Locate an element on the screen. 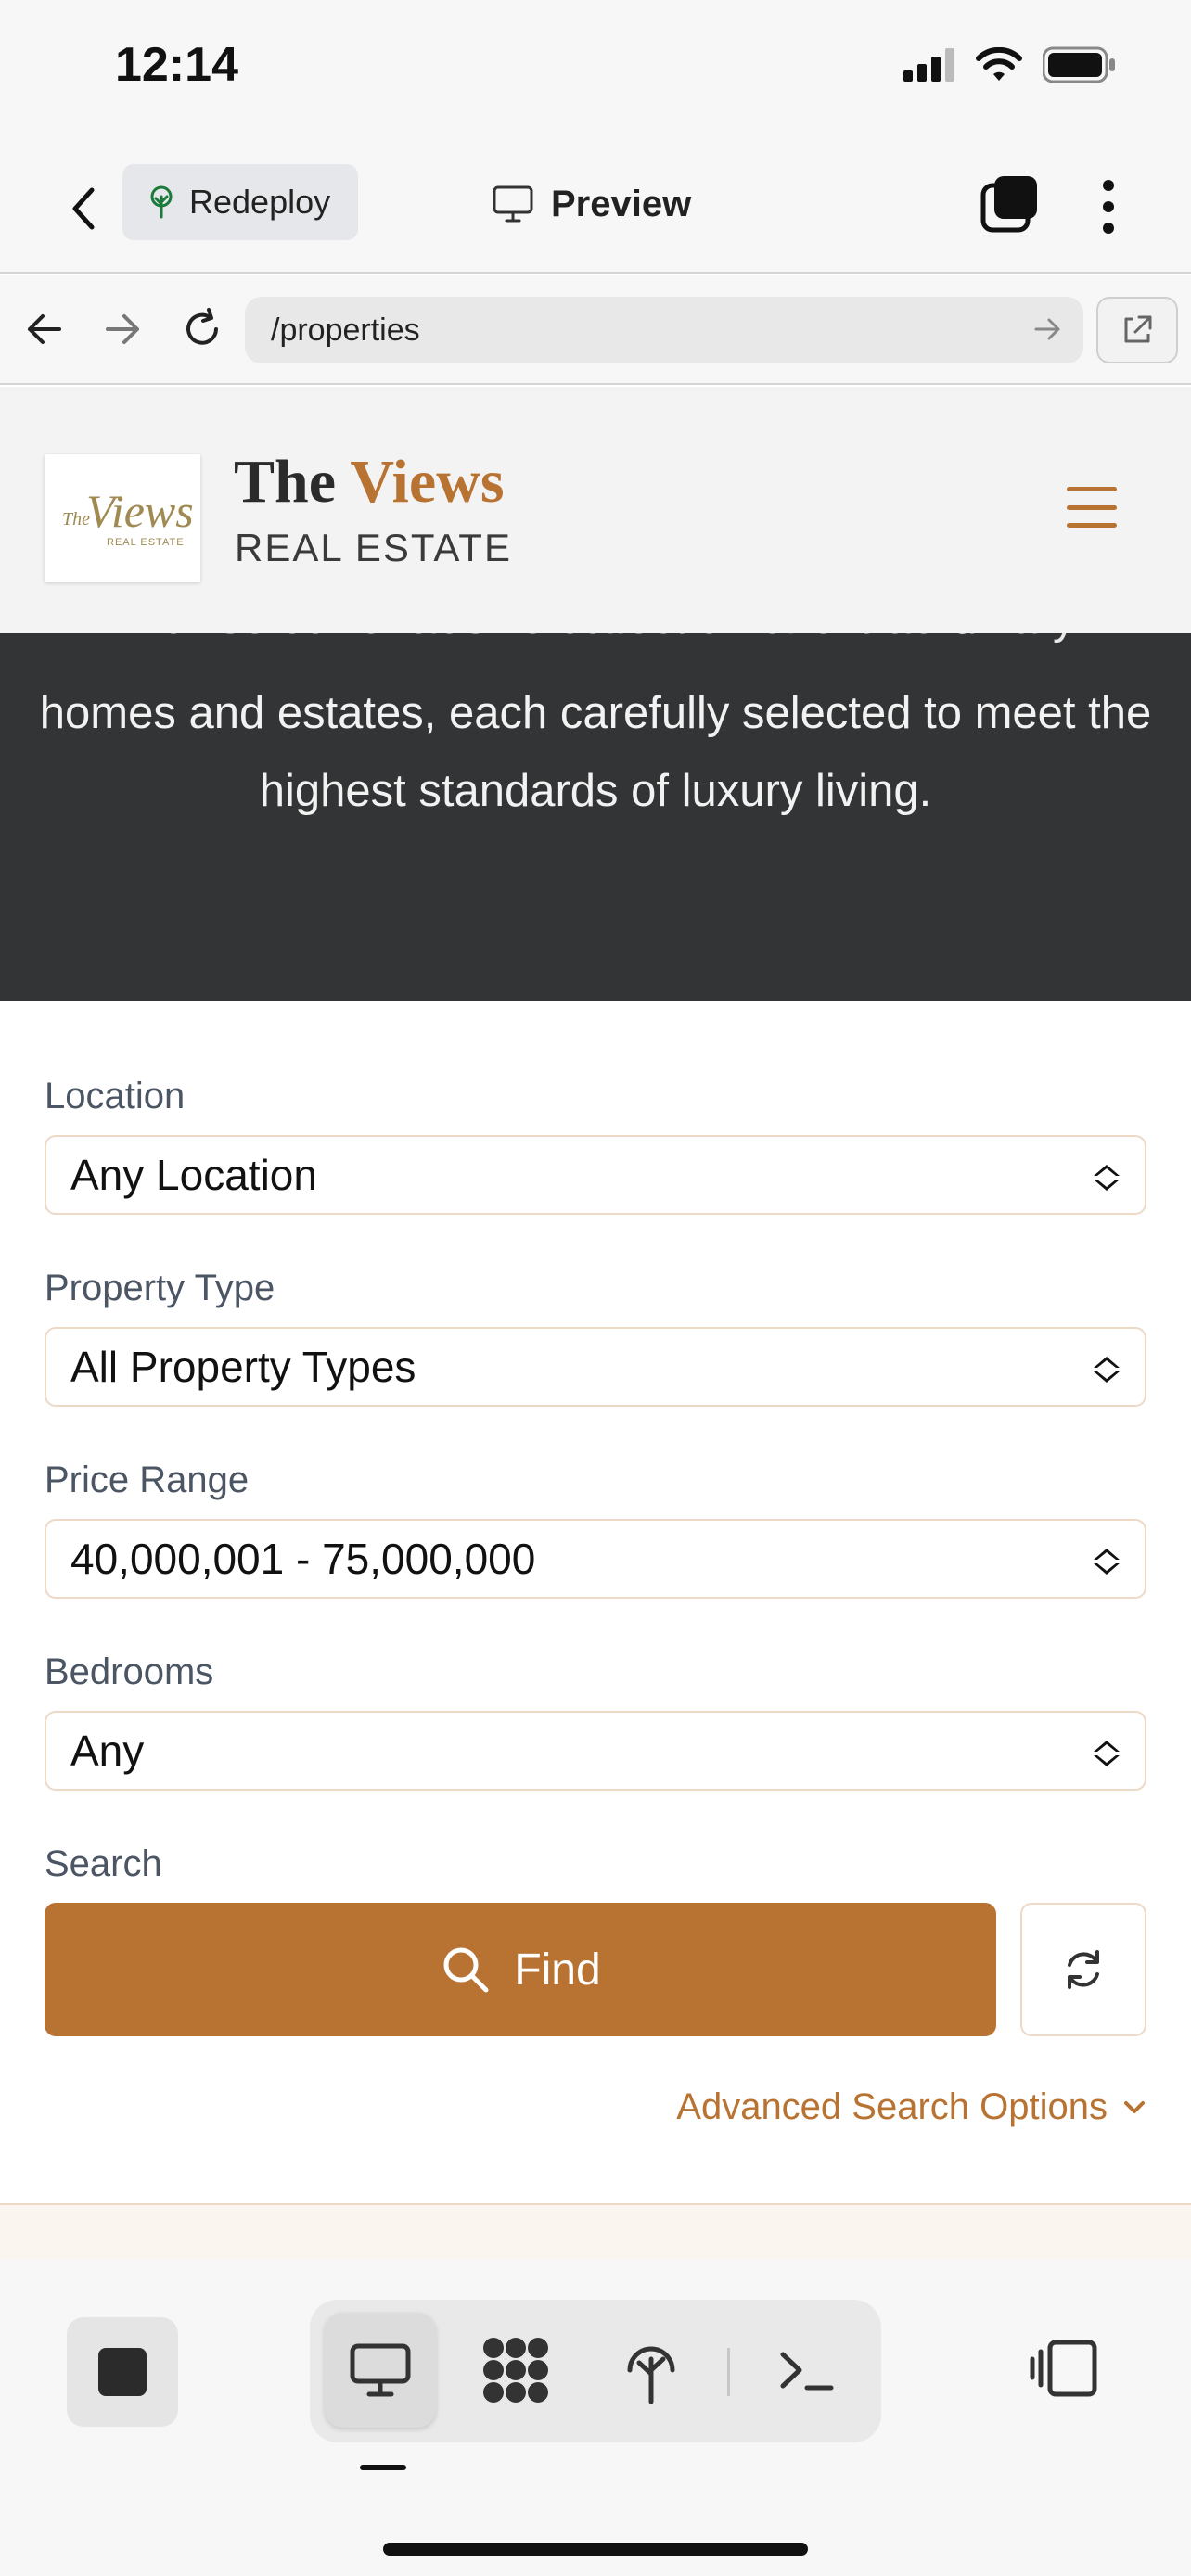 This screenshot has width=1191, height=2576. brand-the: The is located at coordinates (285, 482).